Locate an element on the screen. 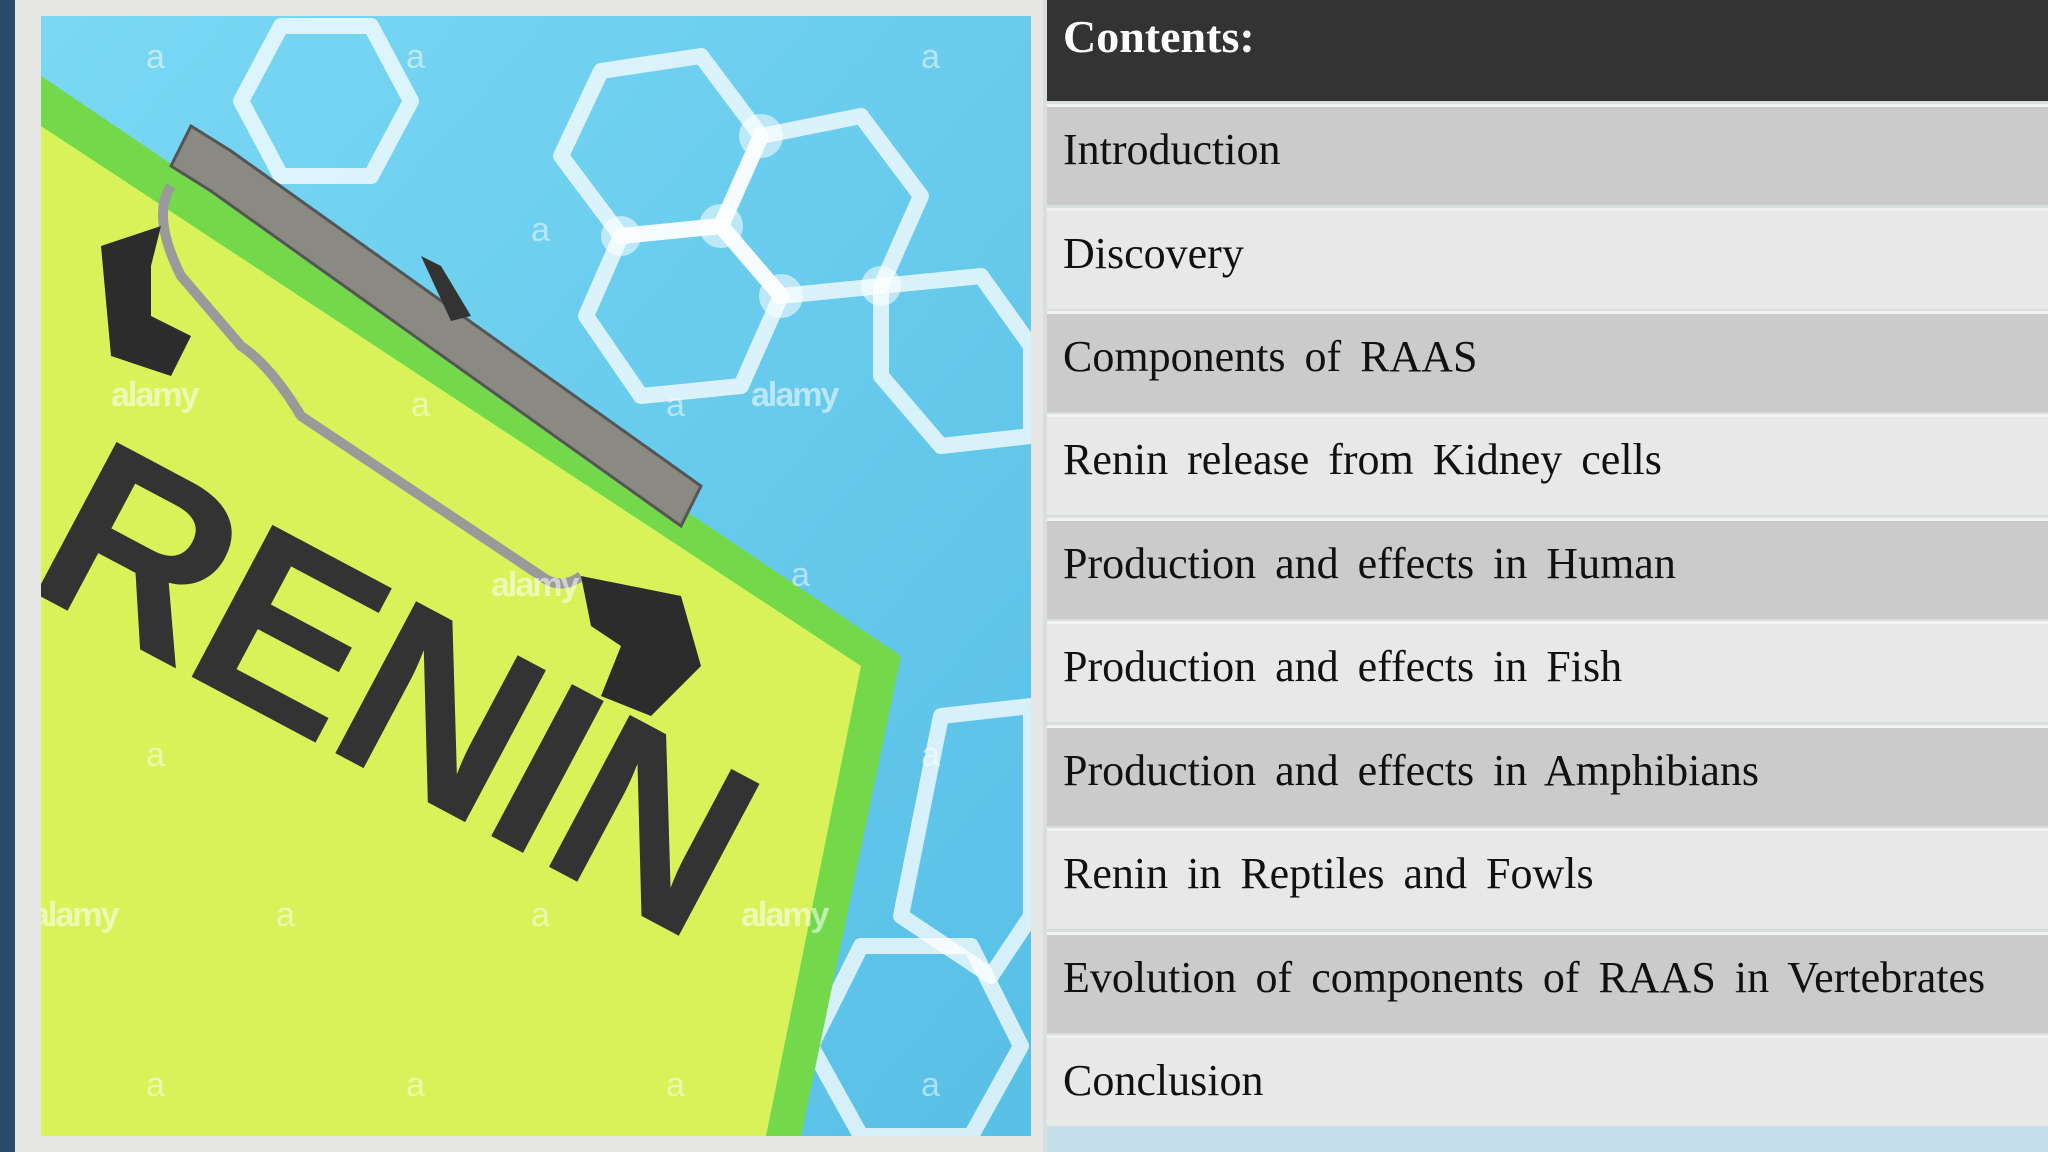  contents-item: Conclusion is located at coordinates (1547, 1085).